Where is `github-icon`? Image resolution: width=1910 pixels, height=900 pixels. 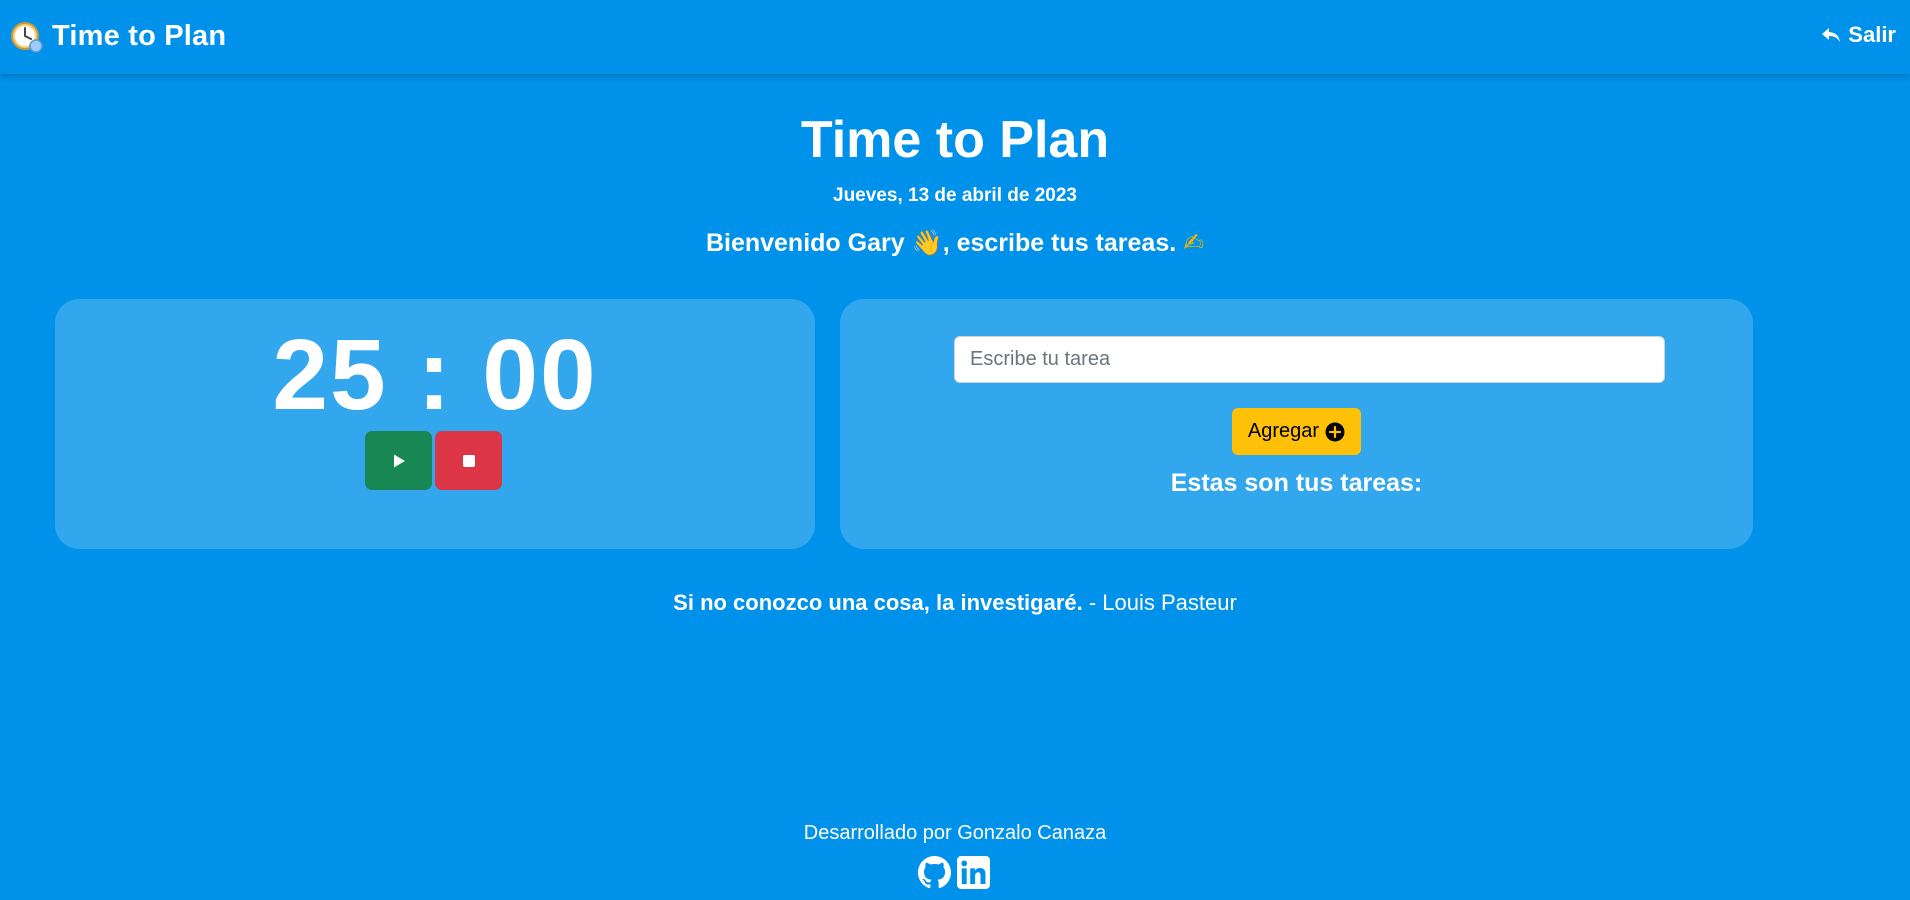
github-icon is located at coordinates (934, 872).